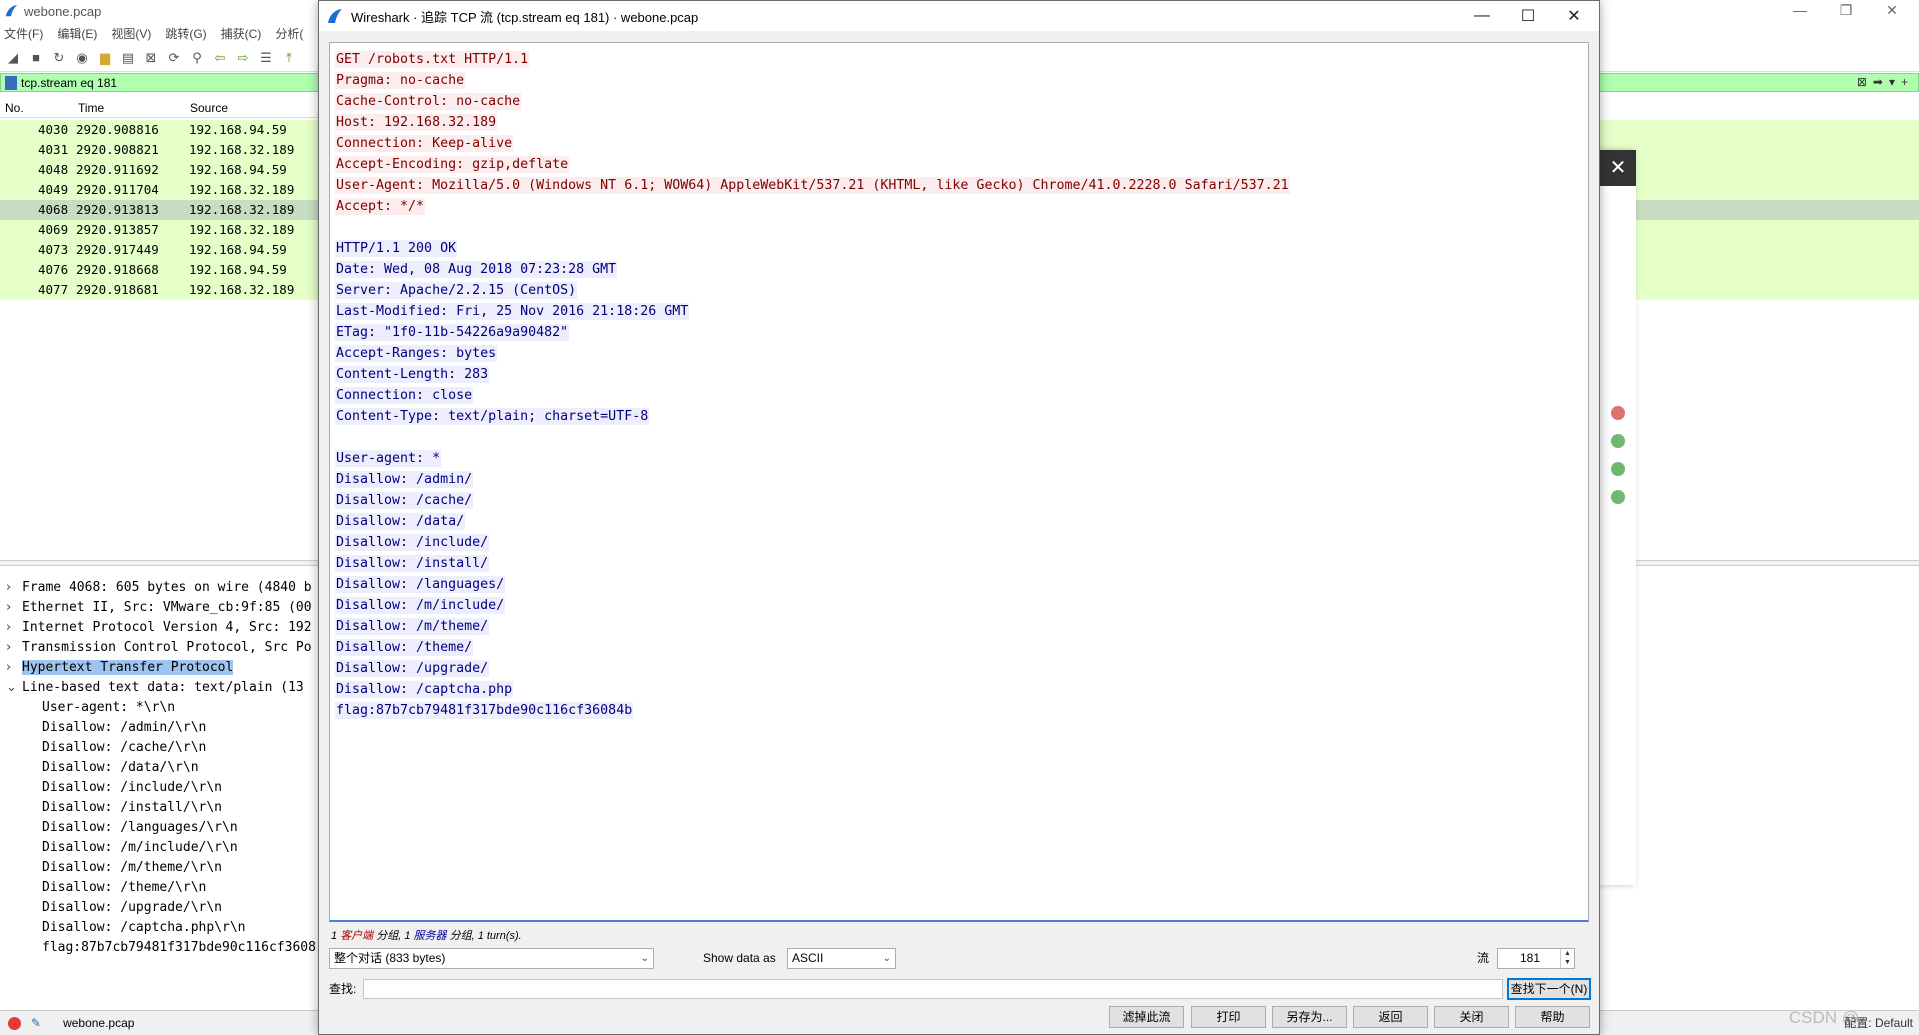 The image size is (1919, 1035). What do you see at coordinates (165, 708) in the screenshot?
I see `detail-child-row: User-agent: *\r\n` at bounding box center [165, 708].